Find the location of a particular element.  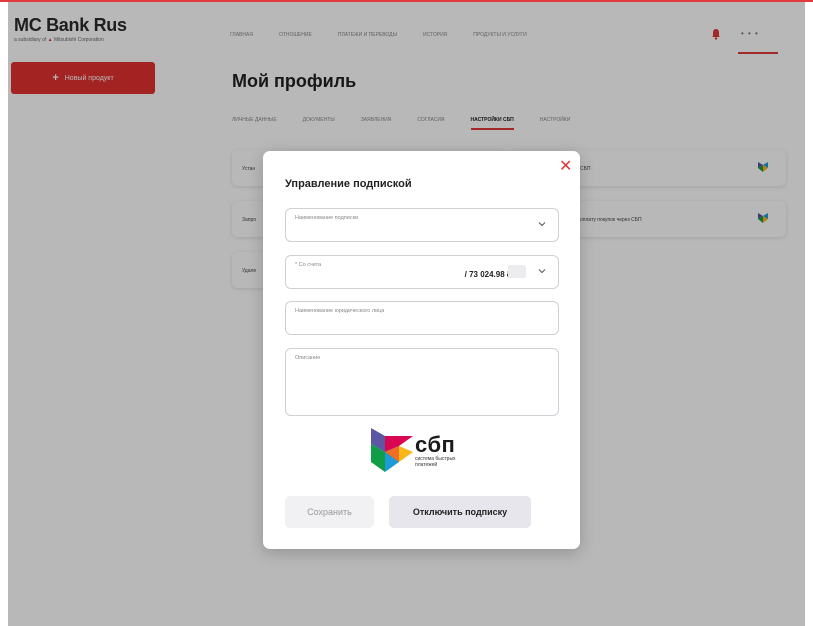

sbp-word: сбп is located at coordinates (435, 444).